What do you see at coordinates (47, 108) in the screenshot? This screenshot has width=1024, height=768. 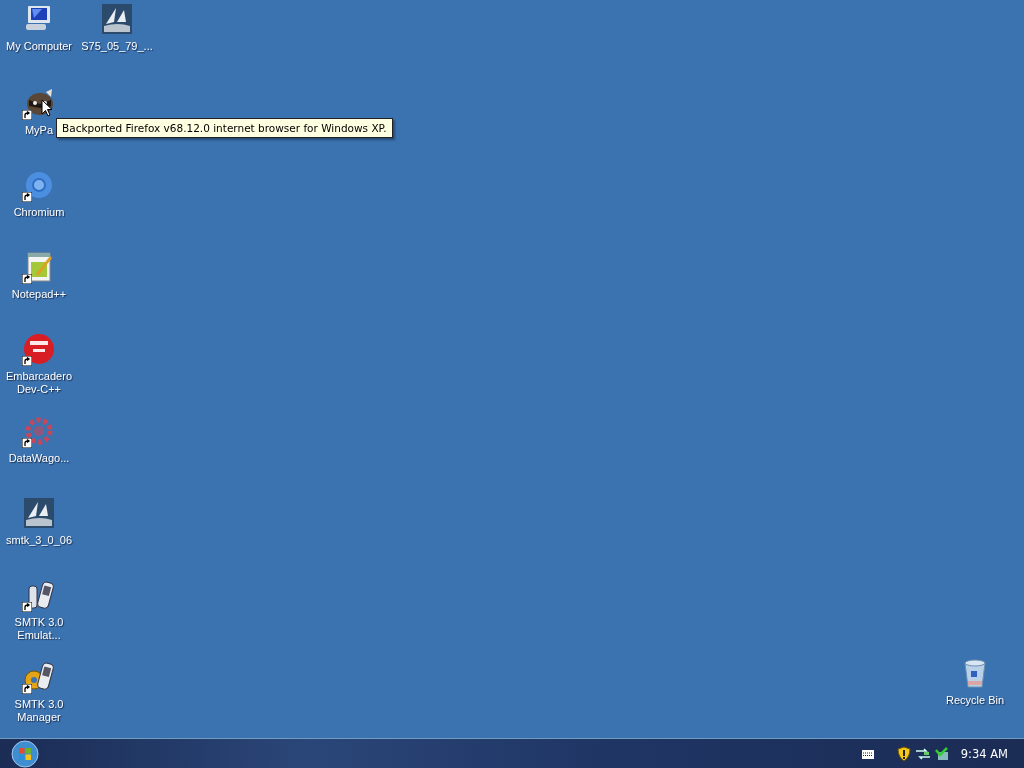 I see `mouse-cursor-icon` at bounding box center [47, 108].